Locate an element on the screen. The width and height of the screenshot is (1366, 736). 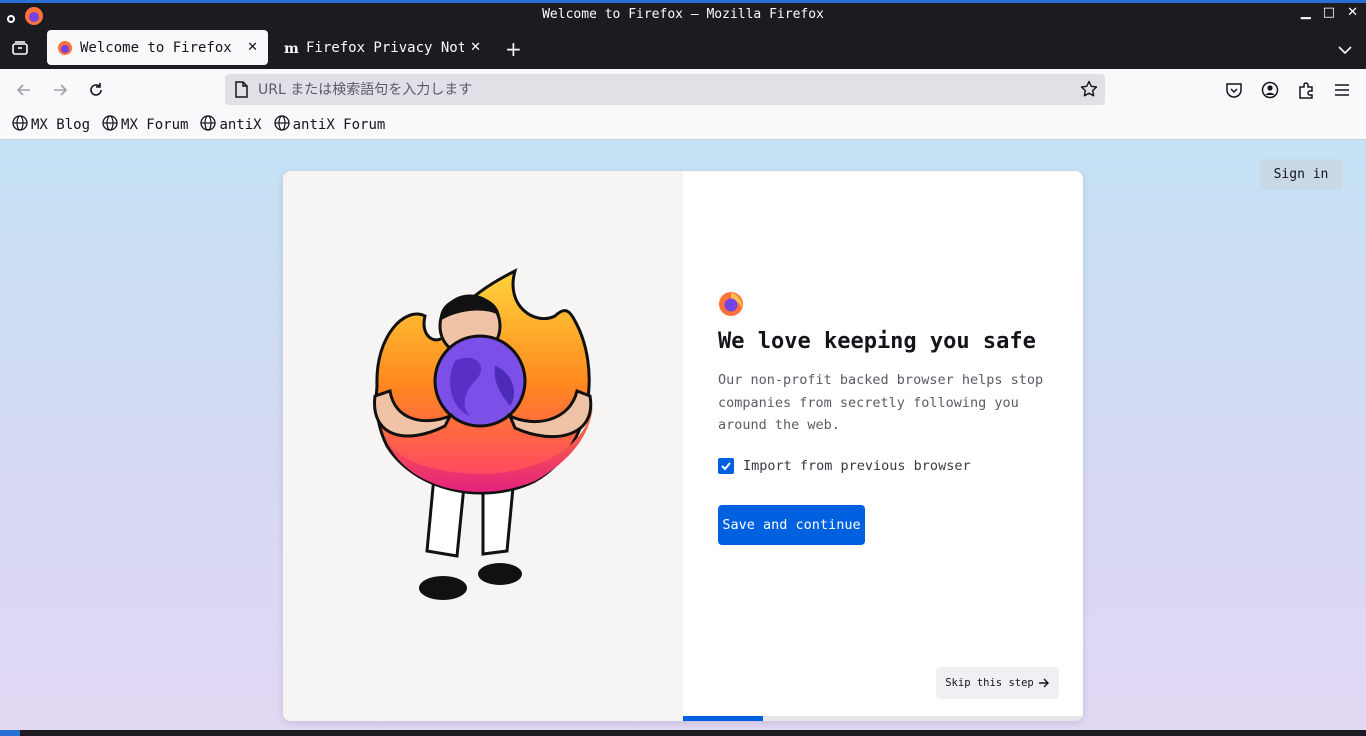
maximize-button: □ is located at coordinates (1329, 12).